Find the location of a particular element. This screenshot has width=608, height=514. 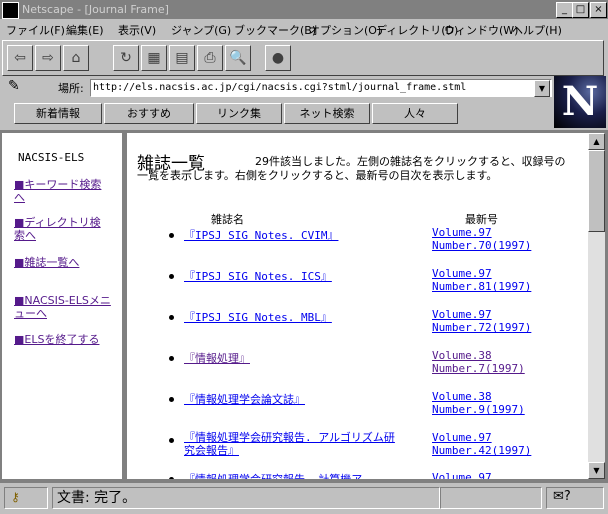

menu-bookmarks: ブックマーク(B) is located at coordinates (275, 30).